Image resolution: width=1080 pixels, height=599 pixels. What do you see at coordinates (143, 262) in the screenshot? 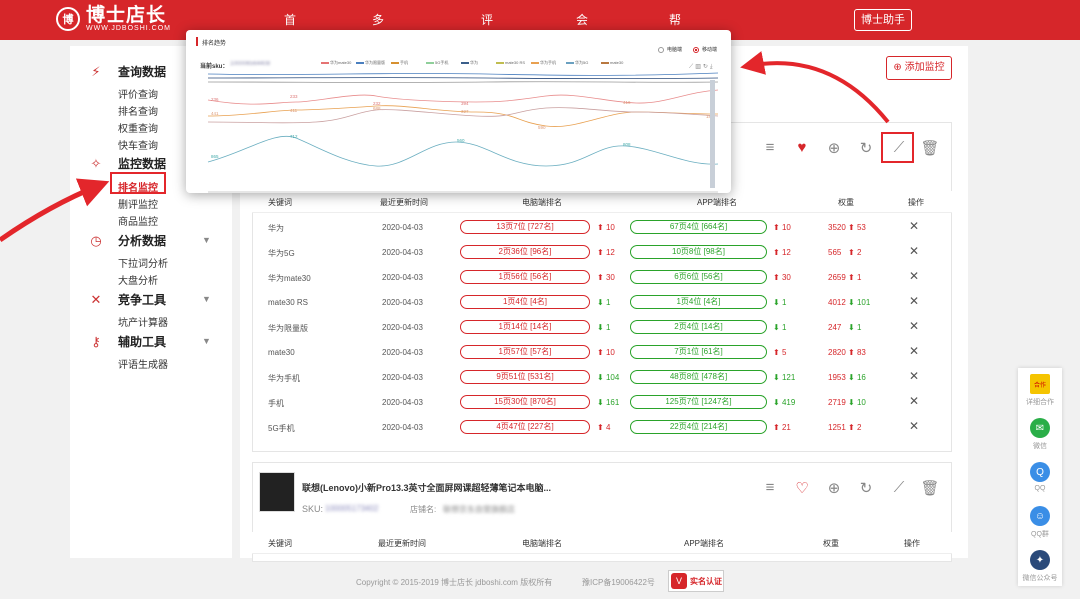
I see `sidebar-item-dropdown-analysis: 下拉词分析` at bounding box center [143, 262].